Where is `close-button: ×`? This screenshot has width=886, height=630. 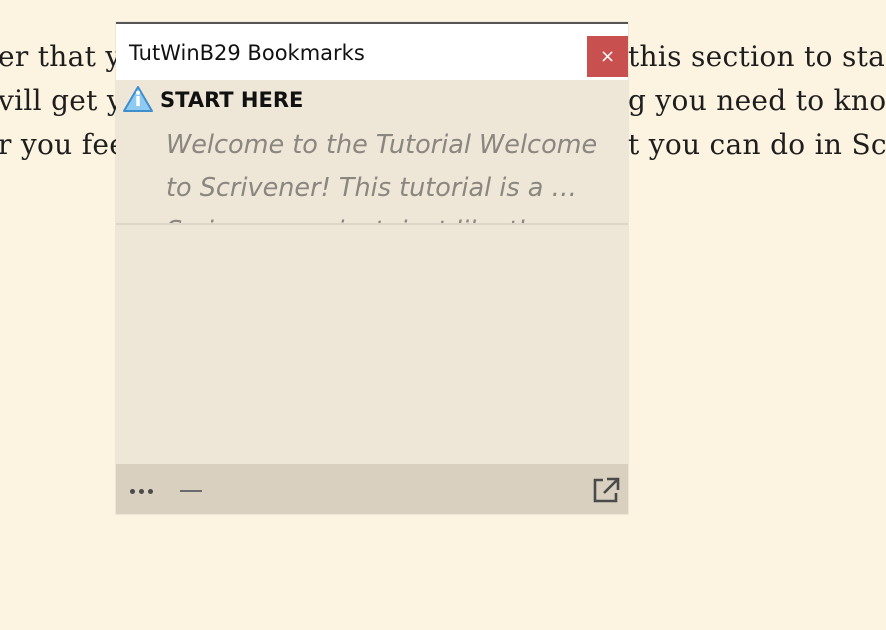
close-button: × is located at coordinates (607, 56).